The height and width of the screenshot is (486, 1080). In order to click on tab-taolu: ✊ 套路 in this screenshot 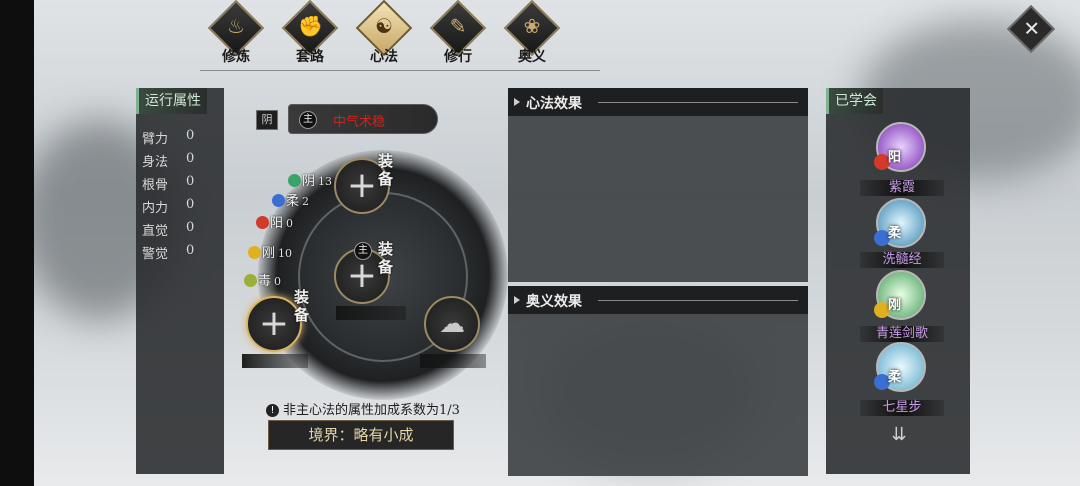, I will do `click(310, 34)`.